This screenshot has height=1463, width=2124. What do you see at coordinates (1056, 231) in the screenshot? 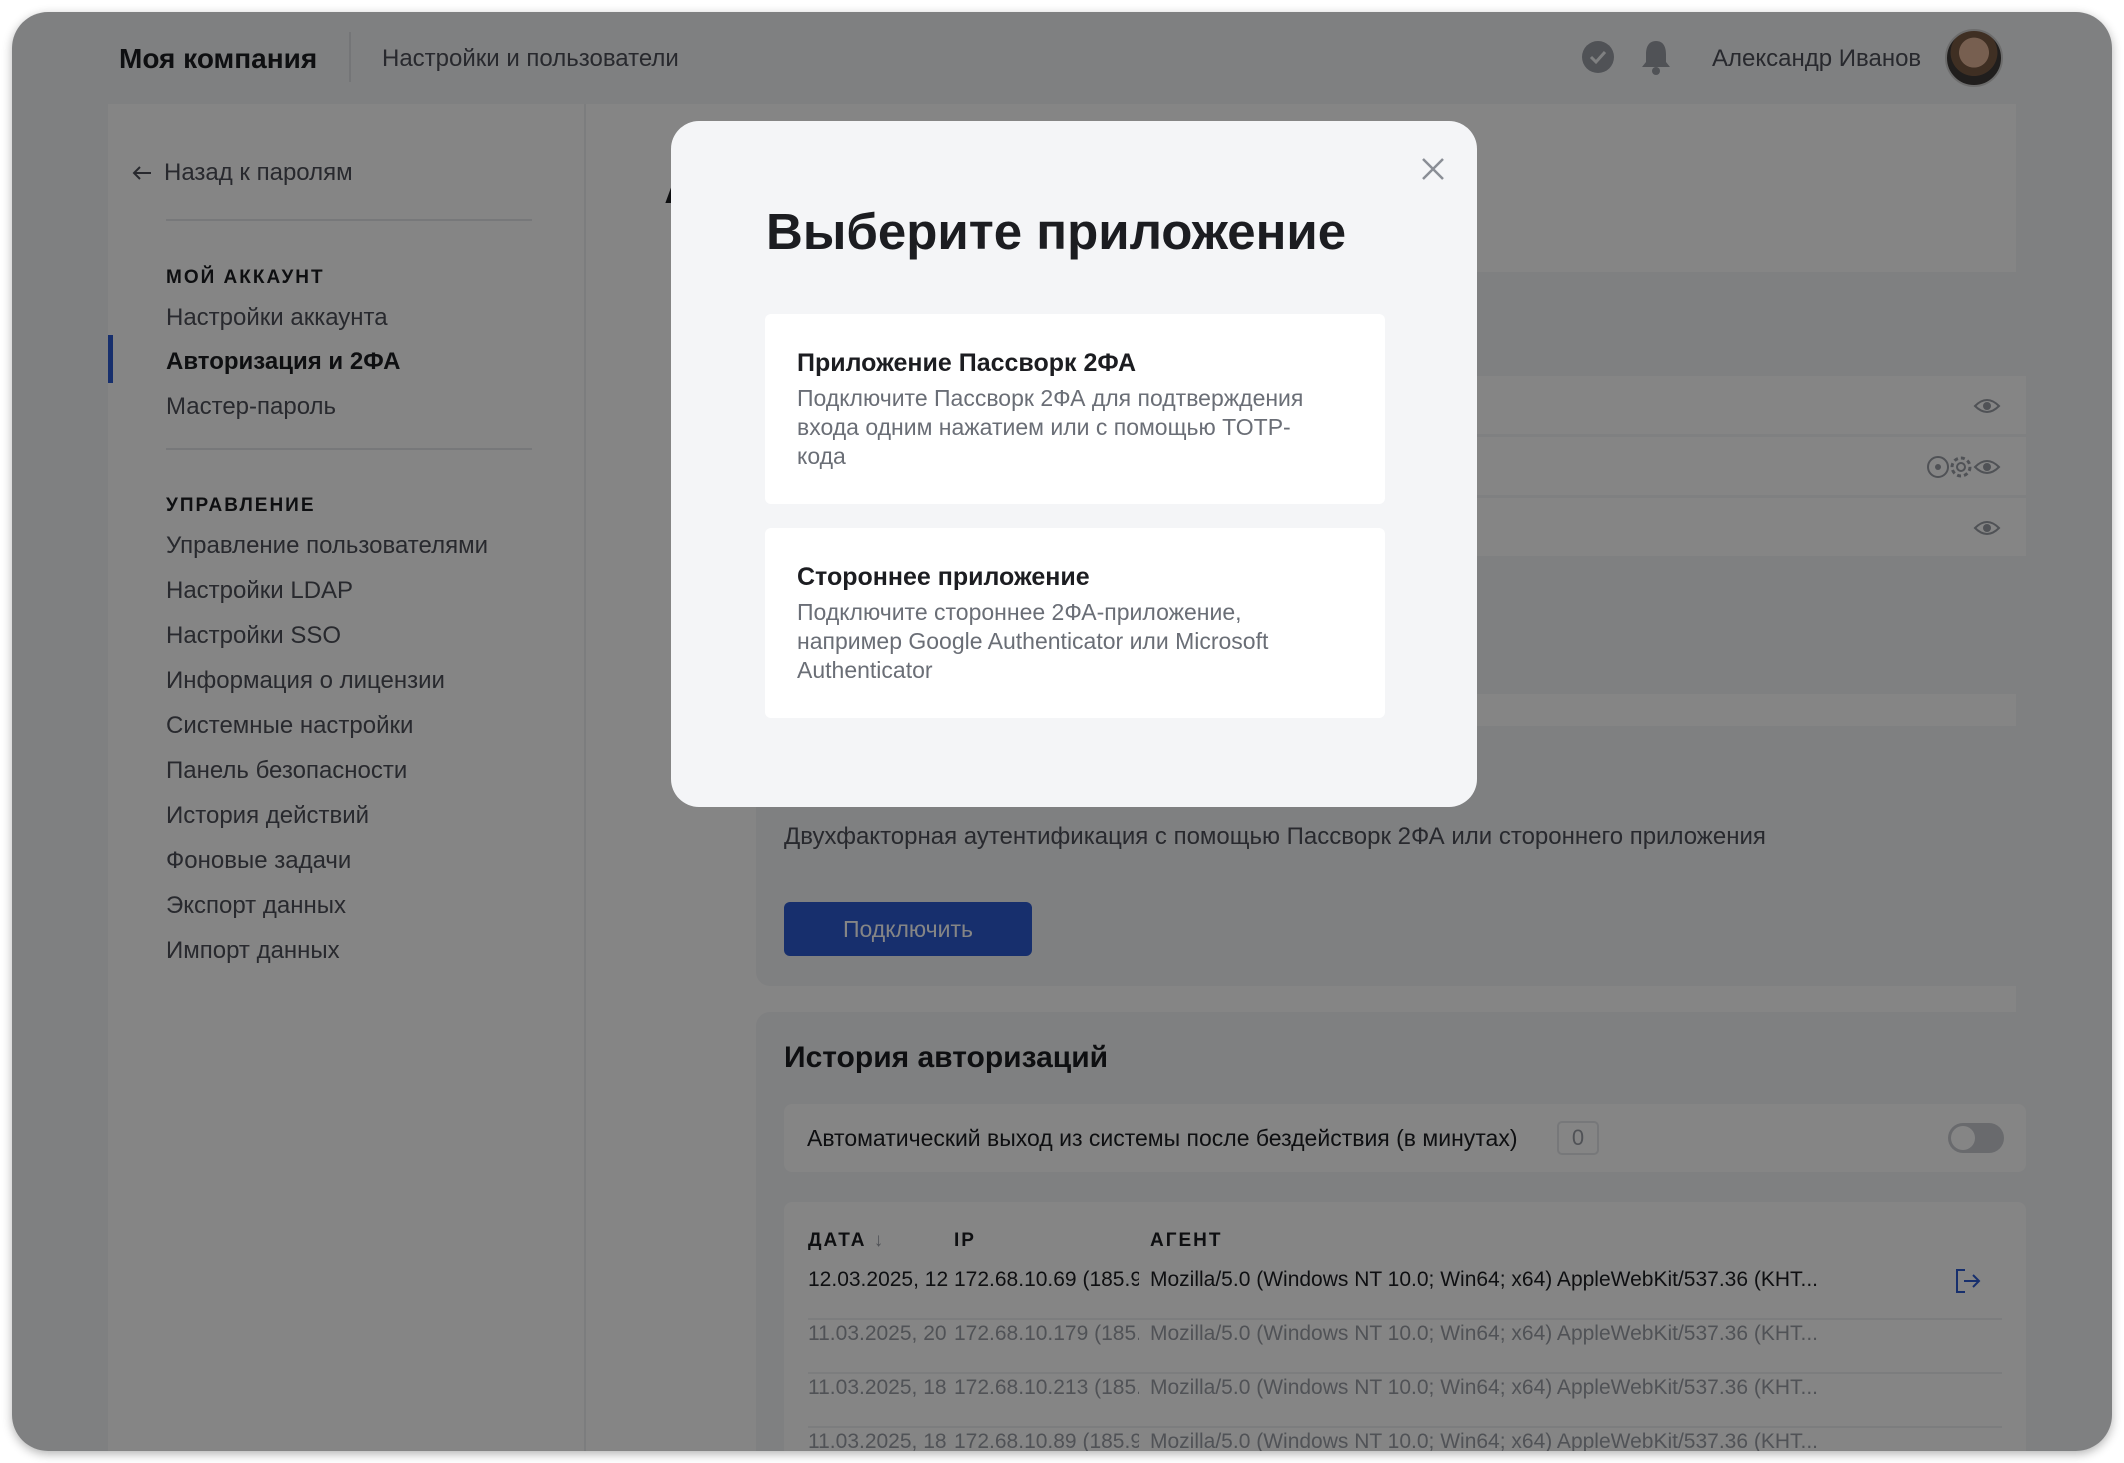
I see `modal-title: Выберите приложение` at bounding box center [1056, 231].